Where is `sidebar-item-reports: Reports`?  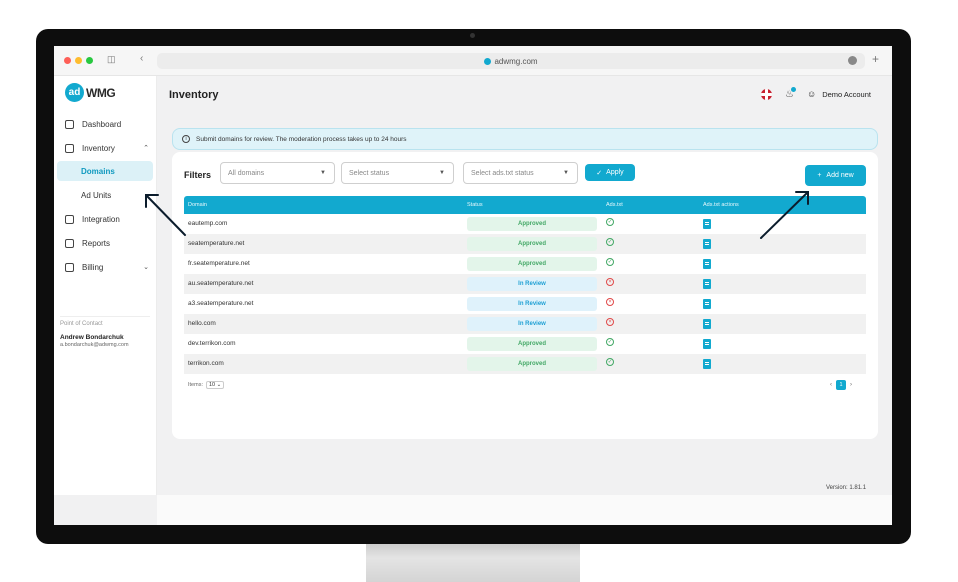
sidebar-item-reports: Reports is located at coordinates (105, 243).